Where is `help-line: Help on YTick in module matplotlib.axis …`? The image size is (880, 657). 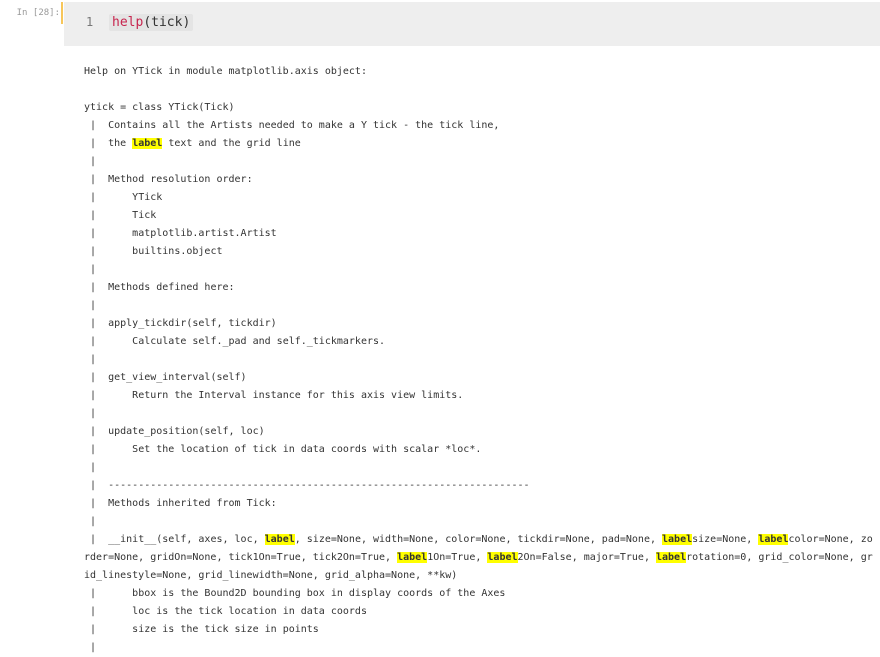 help-line: Help on YTick in module matplotlib.axis … is located at coordinates (225, 71).